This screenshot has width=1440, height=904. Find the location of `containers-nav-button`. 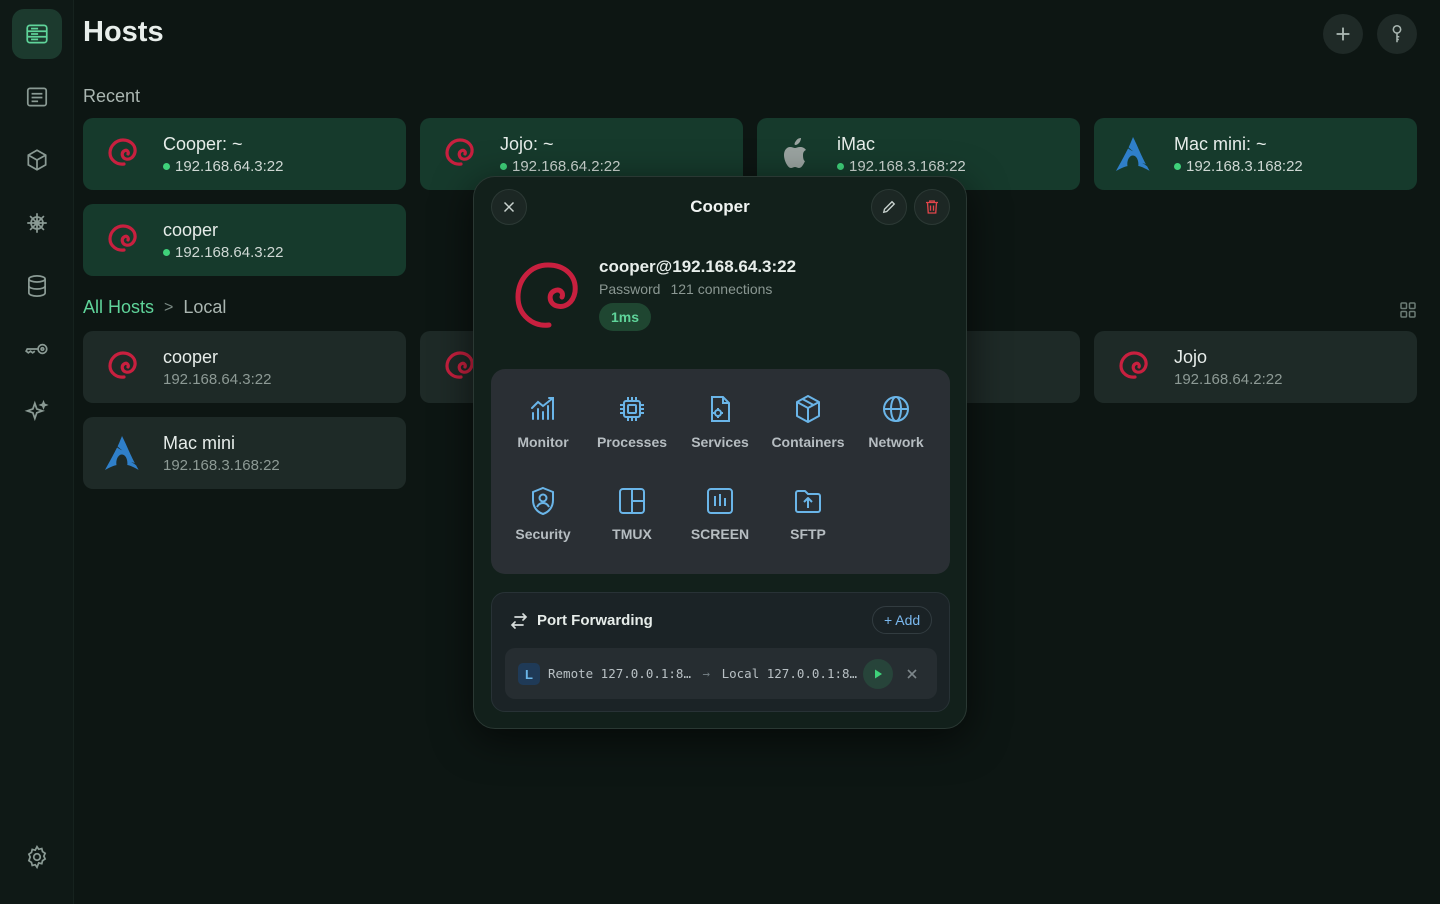

containers-nav-button is located at coordinates (37, 160).